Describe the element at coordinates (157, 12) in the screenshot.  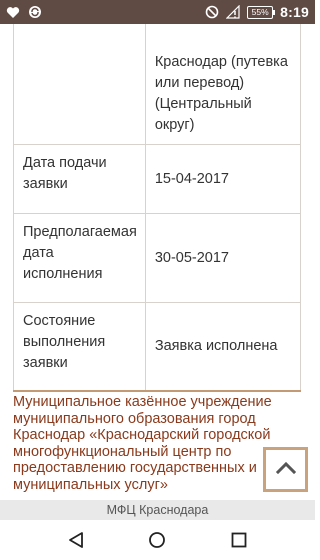
I see `status-bar: 55% 8:19` at that location.